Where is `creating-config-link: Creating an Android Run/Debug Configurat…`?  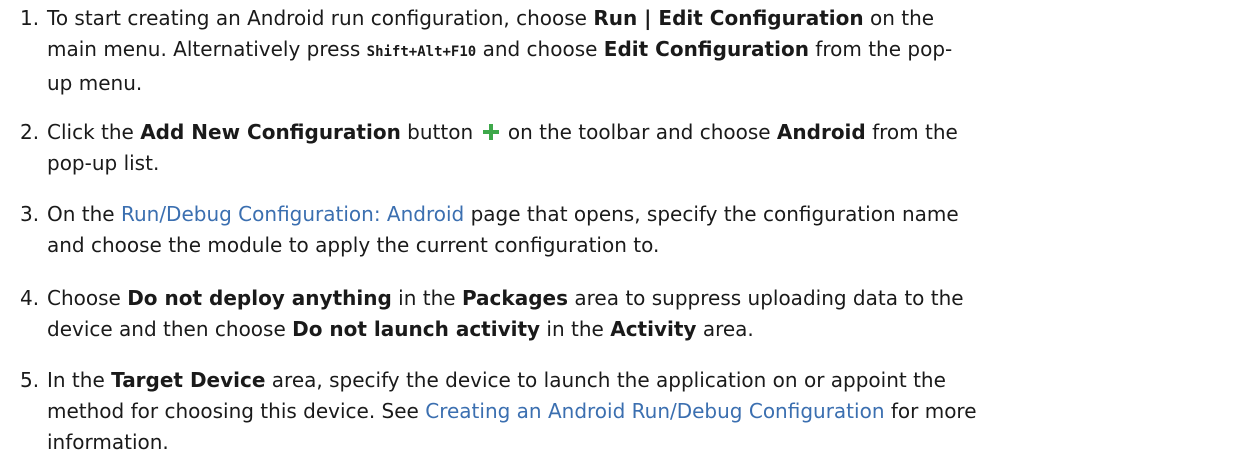
creating-config-link: Creating an Android Run/Debug Configurat… is located at coordinates (654, 411).